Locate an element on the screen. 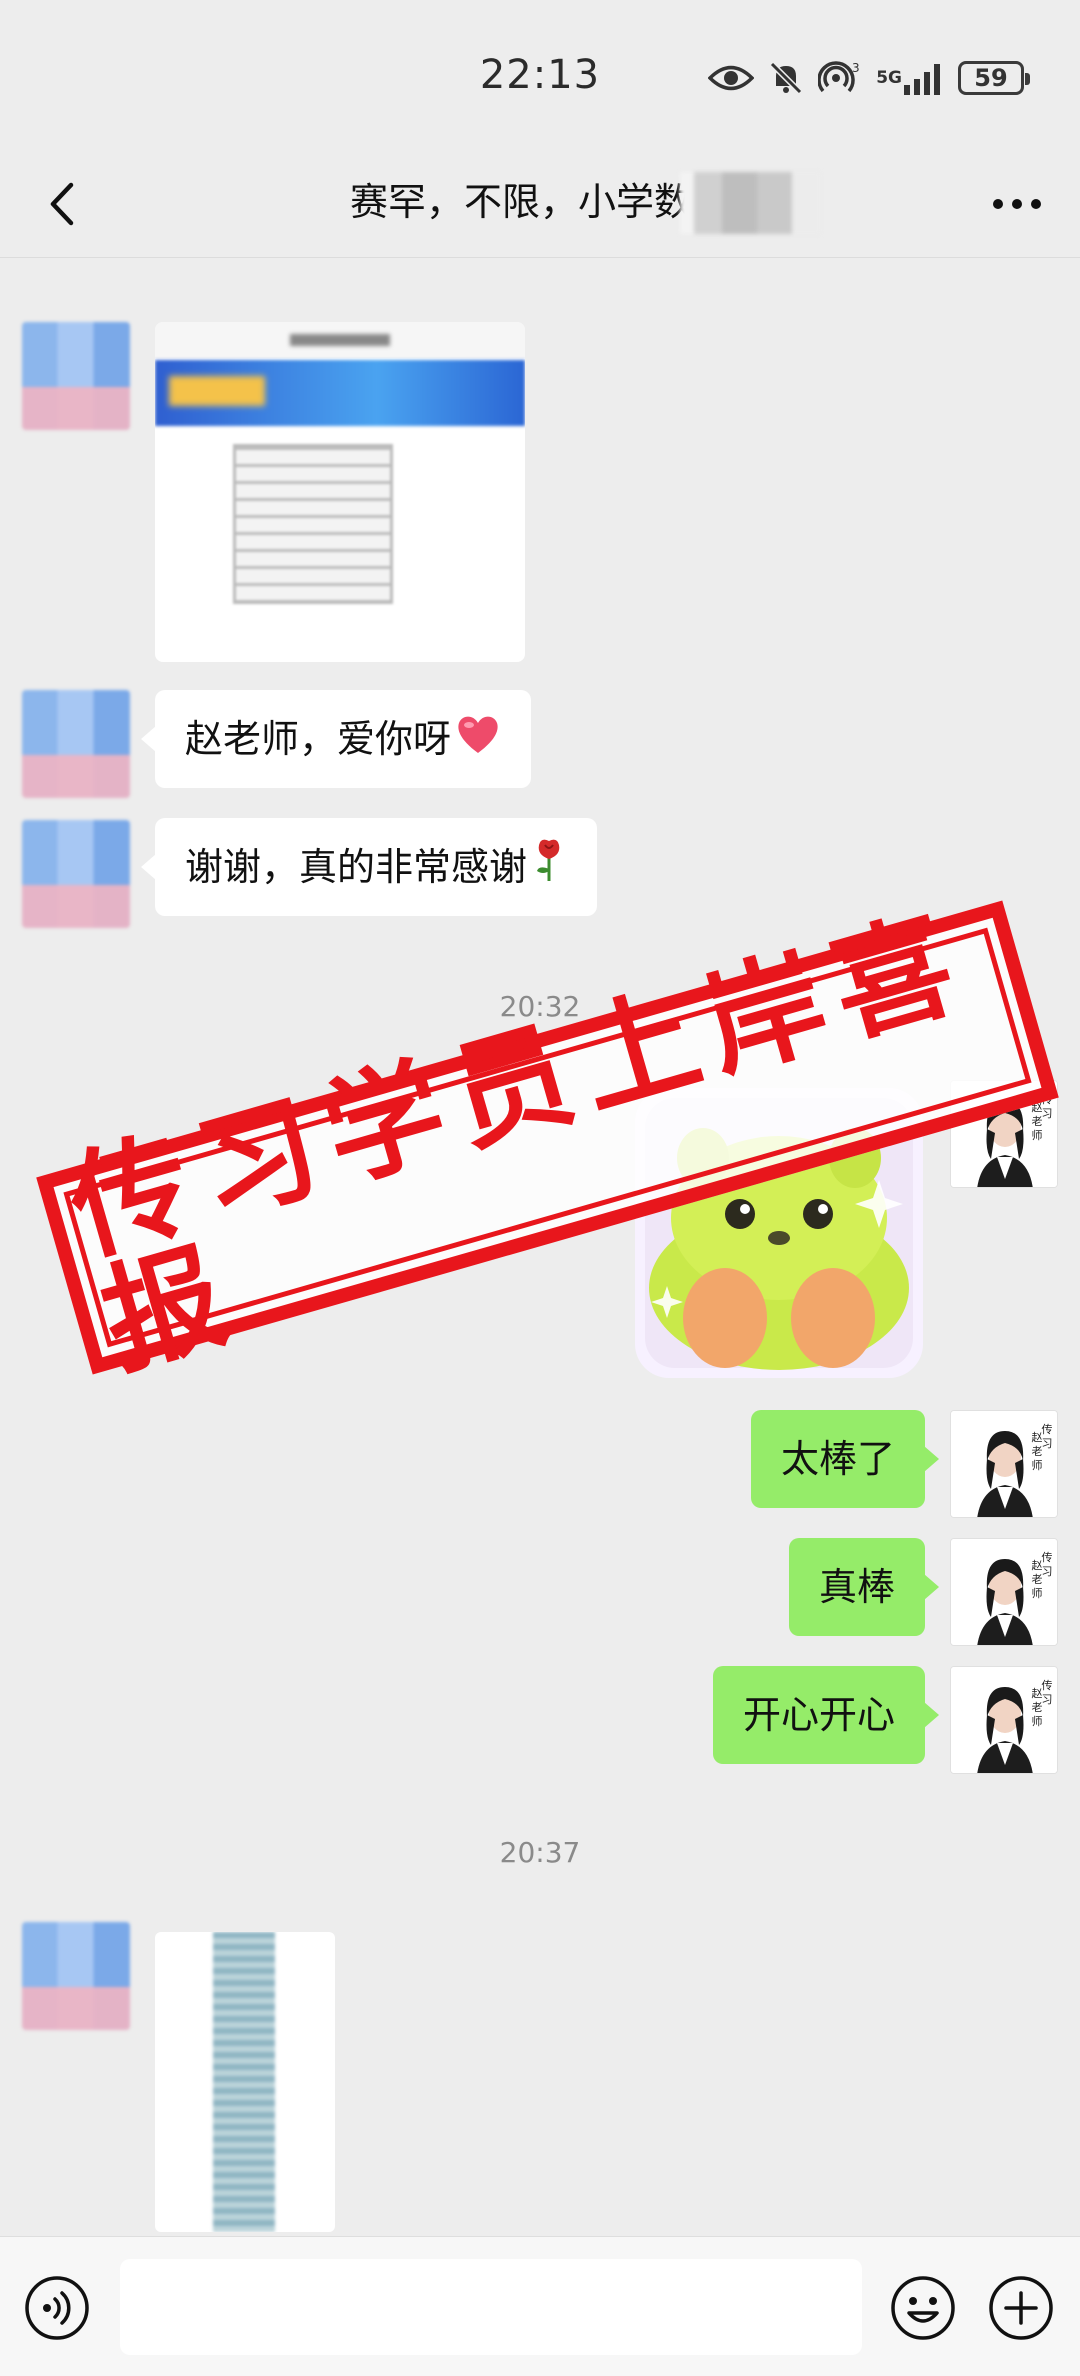 The height and width of the screenshot is (2376, 1080). message-input is located at coordinates (491, 2307).